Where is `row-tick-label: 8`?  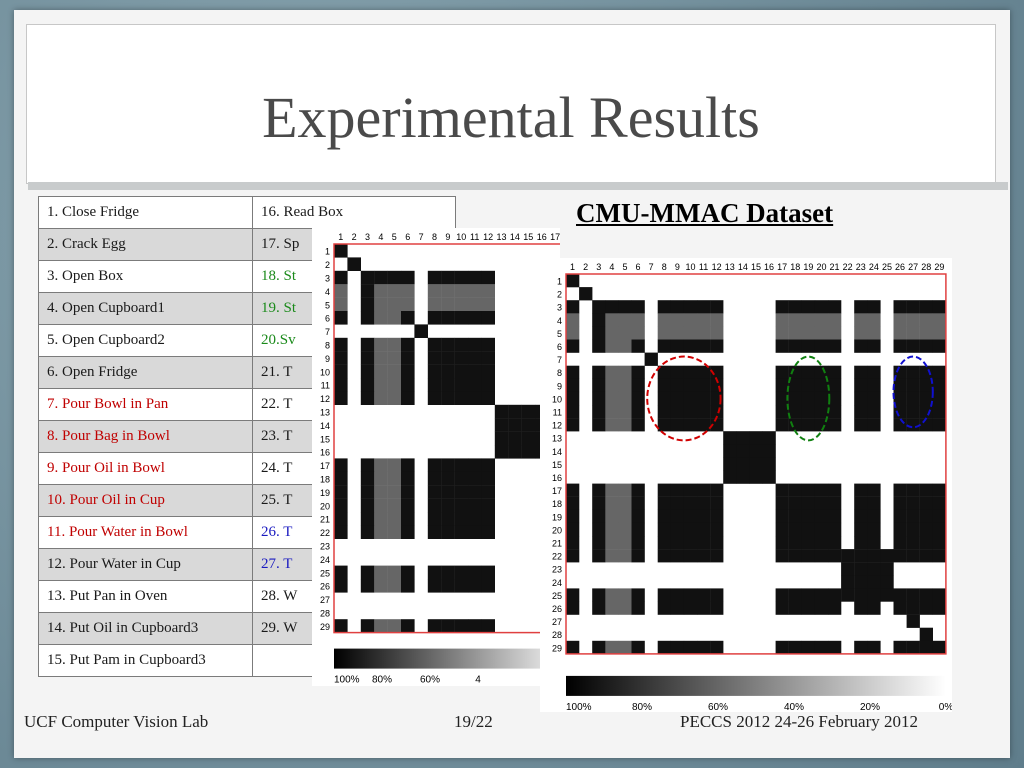 row-tick-label: 8 is located at coordinates (559, 373).